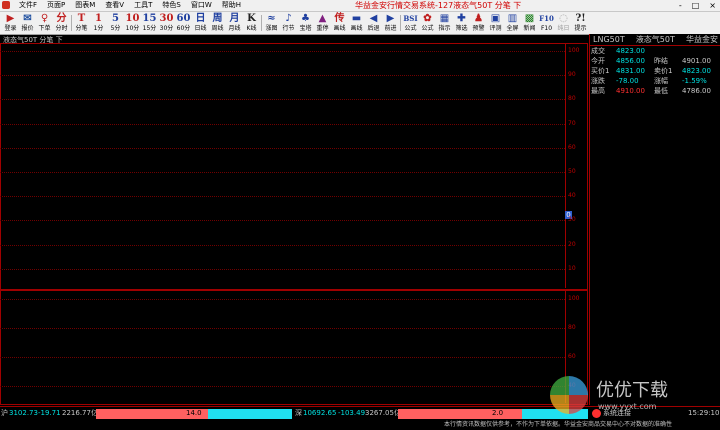 This screenshot has width=720, height=430. What do you see at coordinates (580, 23) in the screenshot?
I see `toolbar-tips-button: ?! 提示` at bounding box center [580, 23].